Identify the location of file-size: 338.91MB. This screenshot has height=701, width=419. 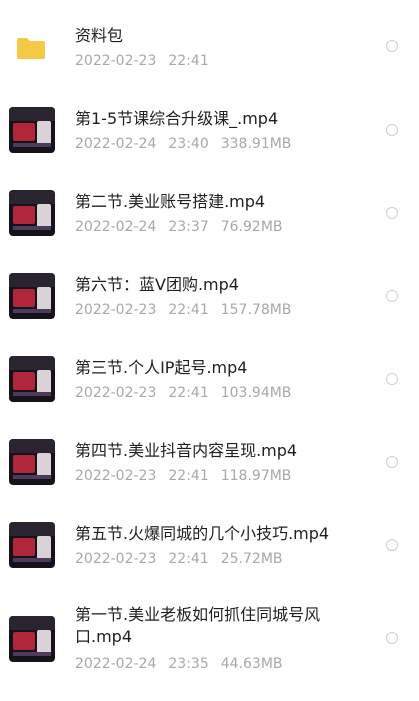
(256, 144).